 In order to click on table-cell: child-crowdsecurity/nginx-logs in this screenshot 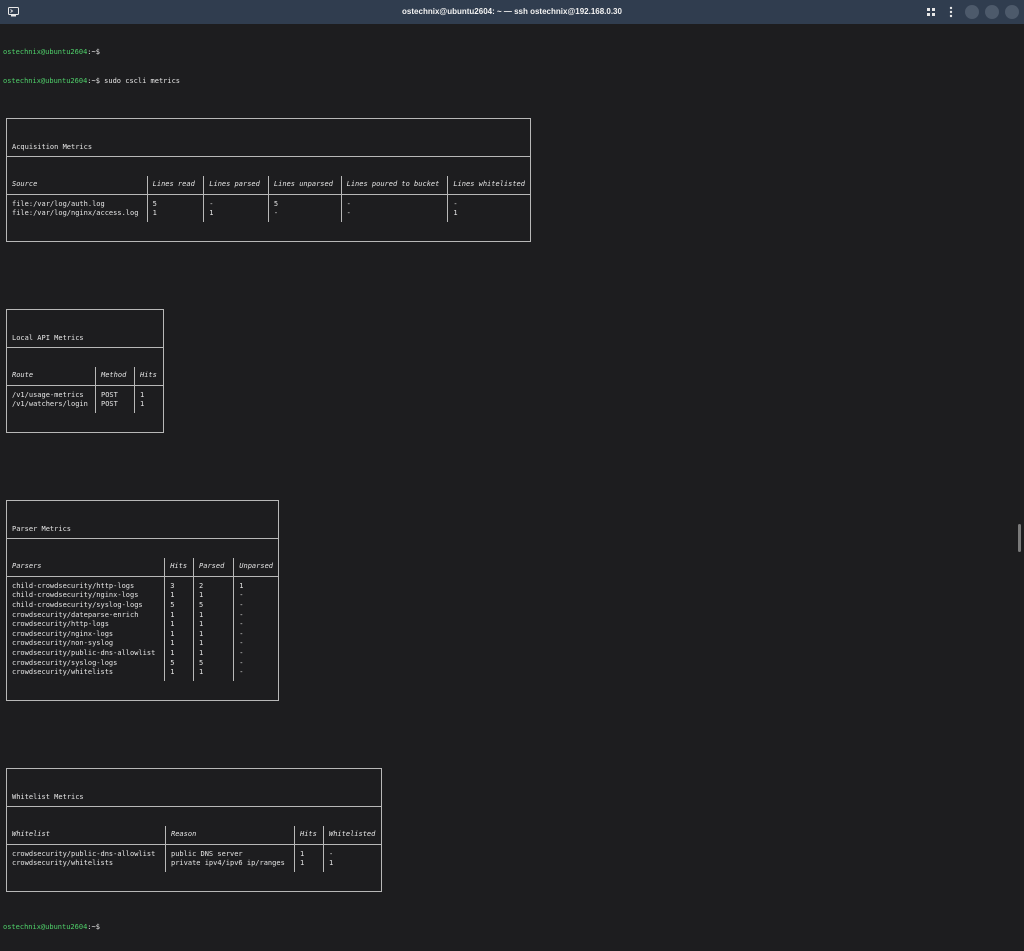, I will do `click(86, 596)`.